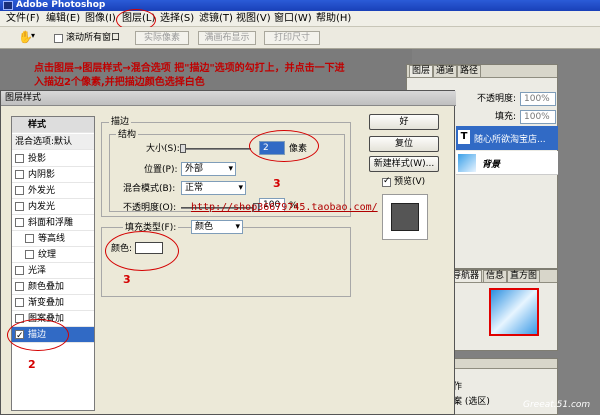 The width and height of the screenshot is (600, 415). Describe the element at coordinates (53, 271) in the screenshot. I see `style-item: 光泽` at that location.